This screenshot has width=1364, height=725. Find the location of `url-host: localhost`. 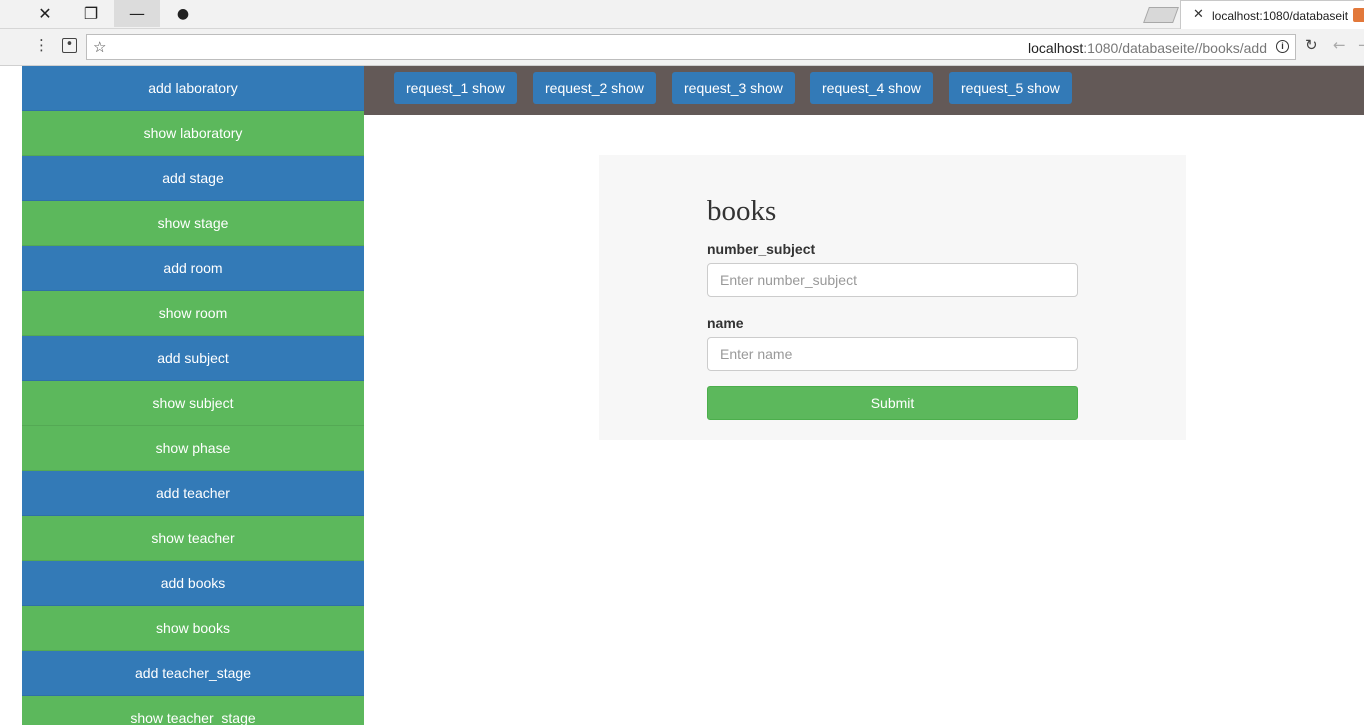

url-host: localhost is located at coordinates (1056, 48).